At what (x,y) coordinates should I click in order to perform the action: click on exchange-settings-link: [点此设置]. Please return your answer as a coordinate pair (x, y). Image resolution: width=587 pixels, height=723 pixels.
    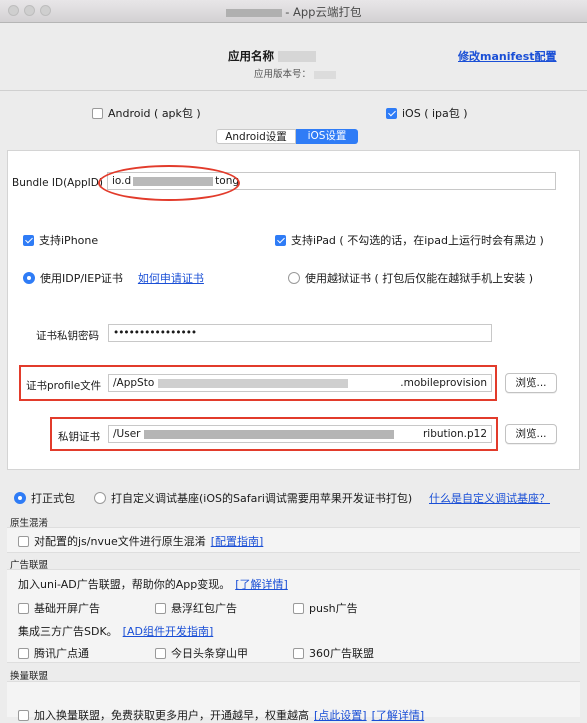
    Looking at the image, I should click on (340, 715).